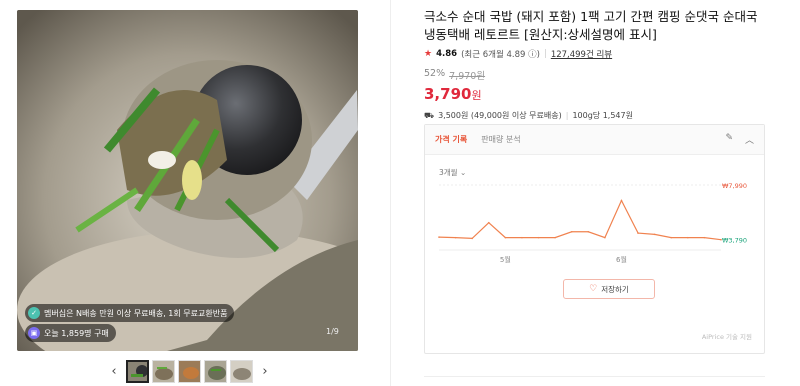 The height and width of the screenshot is (386, 800). What do you see at coordinates (435, 73) in the screenshot?
I see `discount-rate: 52%` at bounding box center [435, 73].